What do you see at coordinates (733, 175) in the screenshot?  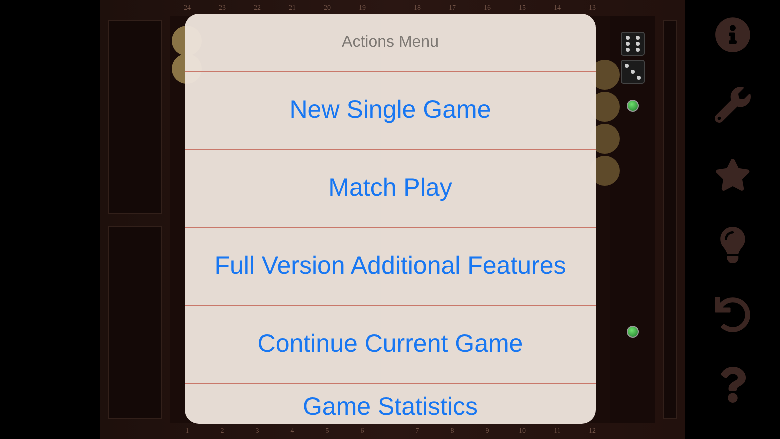 I see `star-icon` at bounding box center [733, 175].